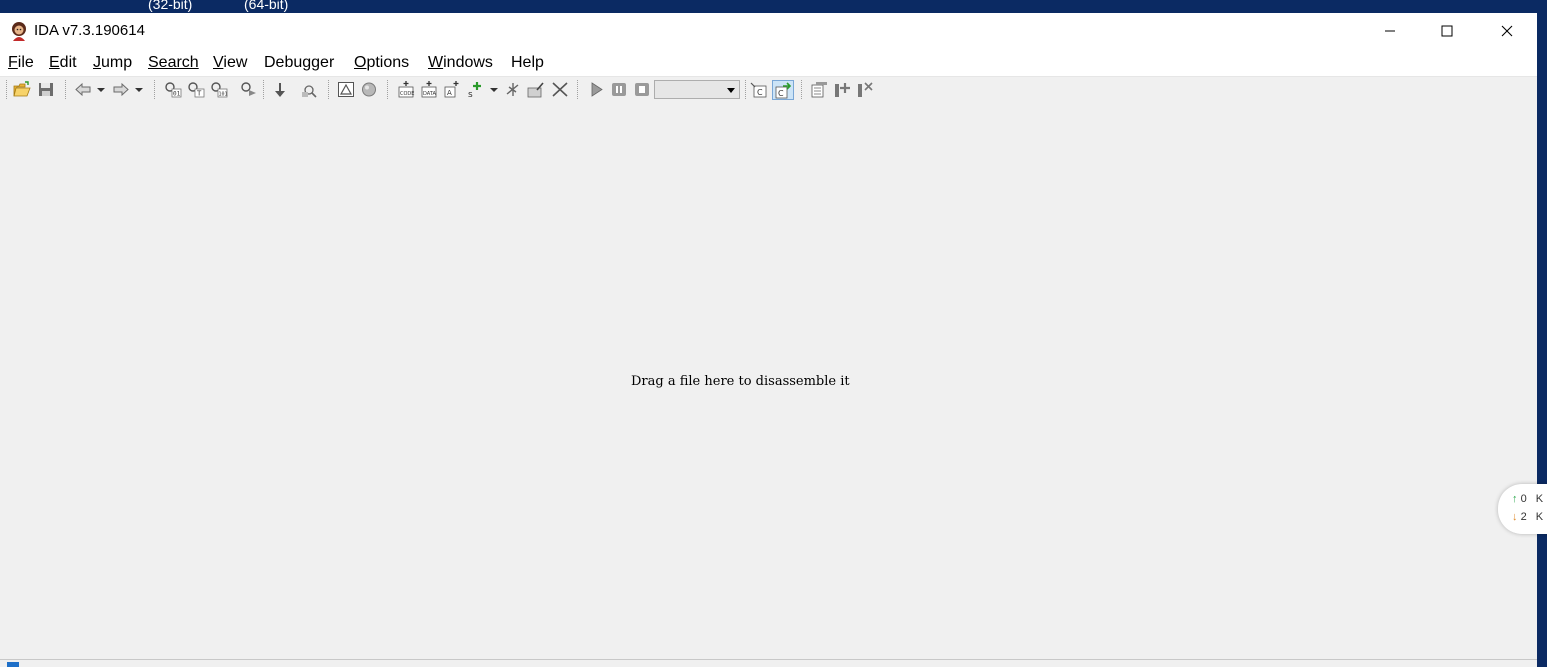  I want to click on menu-label: Debugger, so click(299, 62).